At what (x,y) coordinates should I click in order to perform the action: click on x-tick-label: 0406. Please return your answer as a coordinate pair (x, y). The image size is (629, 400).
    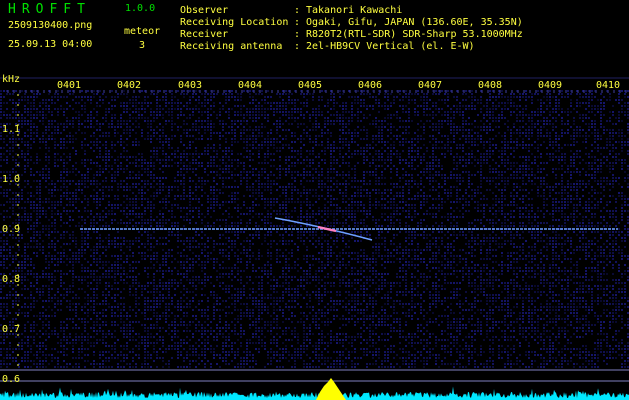
    Looking at the image, I should click on (370, 85).